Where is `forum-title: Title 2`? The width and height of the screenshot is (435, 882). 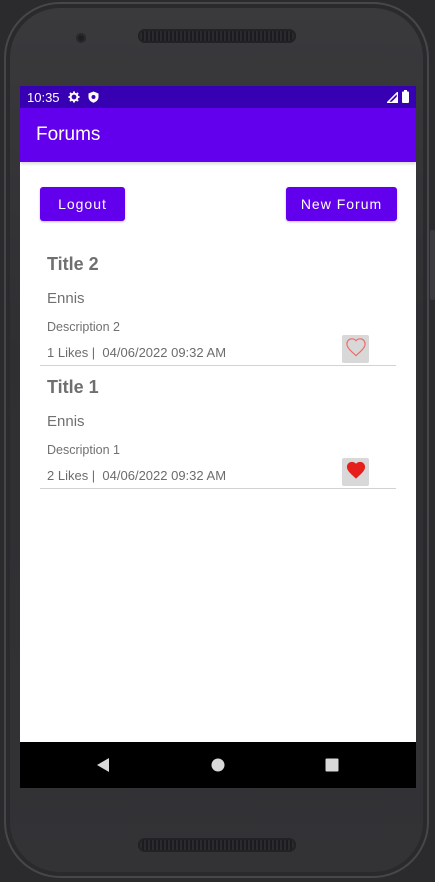
forum-title: Title 2 is located at coordinates (73, 264).